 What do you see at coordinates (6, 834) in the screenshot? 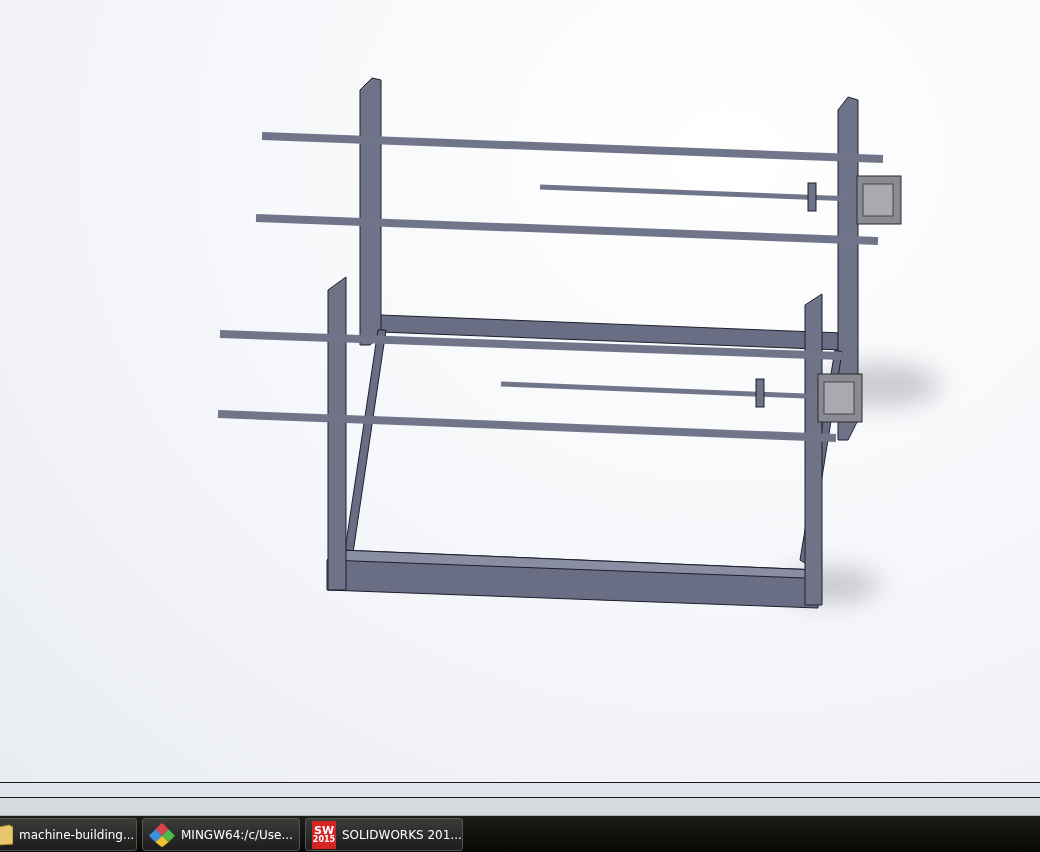
I see `folder-icon` at bounding box center [6, 834].